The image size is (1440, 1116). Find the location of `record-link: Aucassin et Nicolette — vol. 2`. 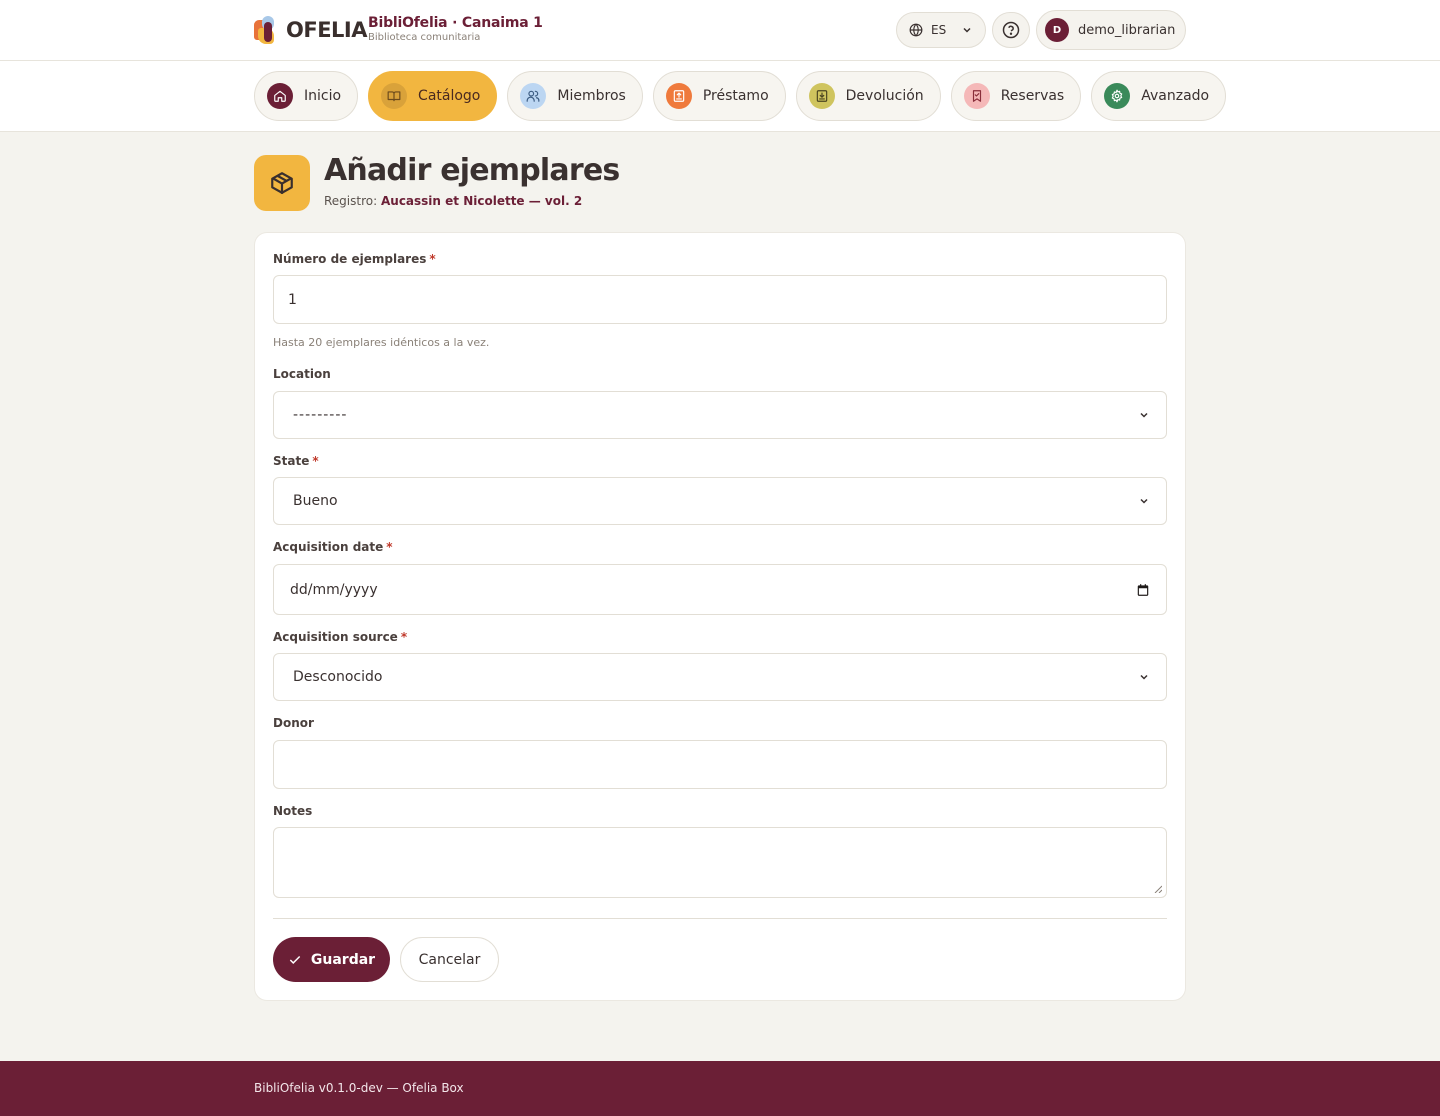

record-link: Aucassin et Nicolette — vol. 2 is located at coordinates (481, 201).